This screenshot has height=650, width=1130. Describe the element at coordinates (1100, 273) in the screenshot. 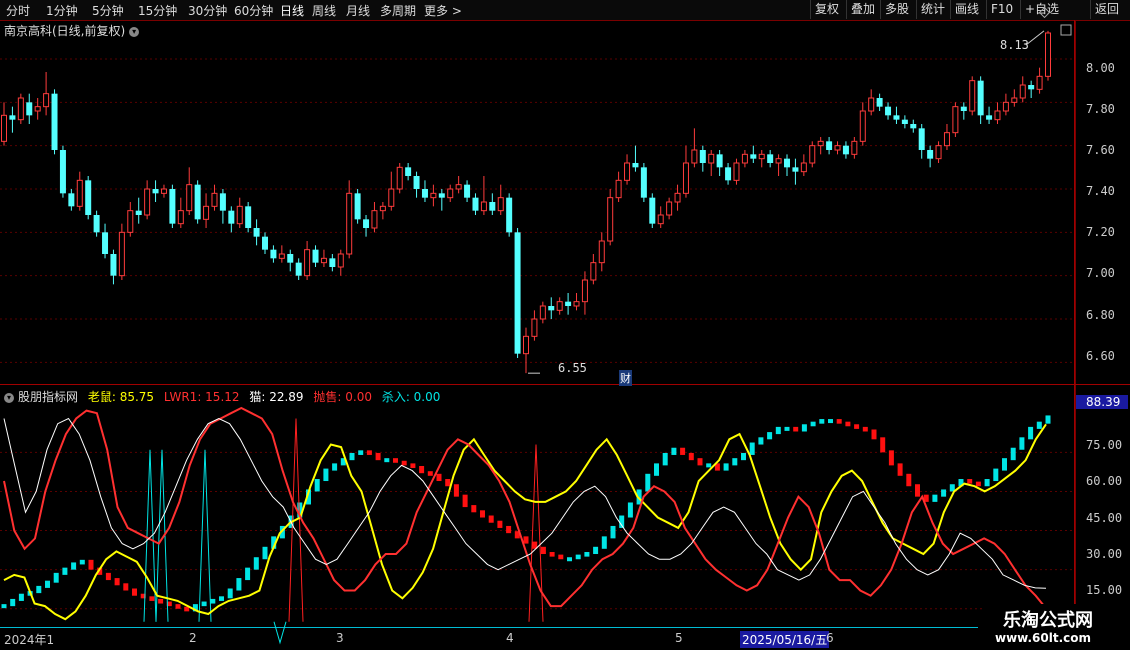

I see `price-tick: 7.00` at that location.